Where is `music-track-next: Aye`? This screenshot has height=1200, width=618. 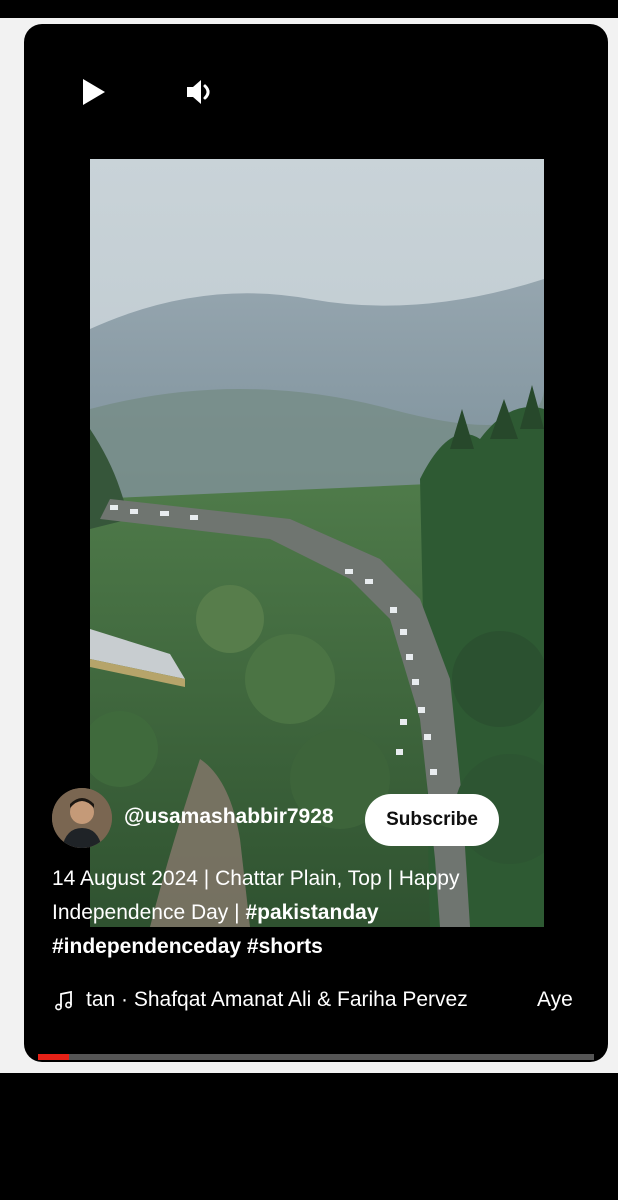 music-track-next: Aye is located at coordinates (555, 999).